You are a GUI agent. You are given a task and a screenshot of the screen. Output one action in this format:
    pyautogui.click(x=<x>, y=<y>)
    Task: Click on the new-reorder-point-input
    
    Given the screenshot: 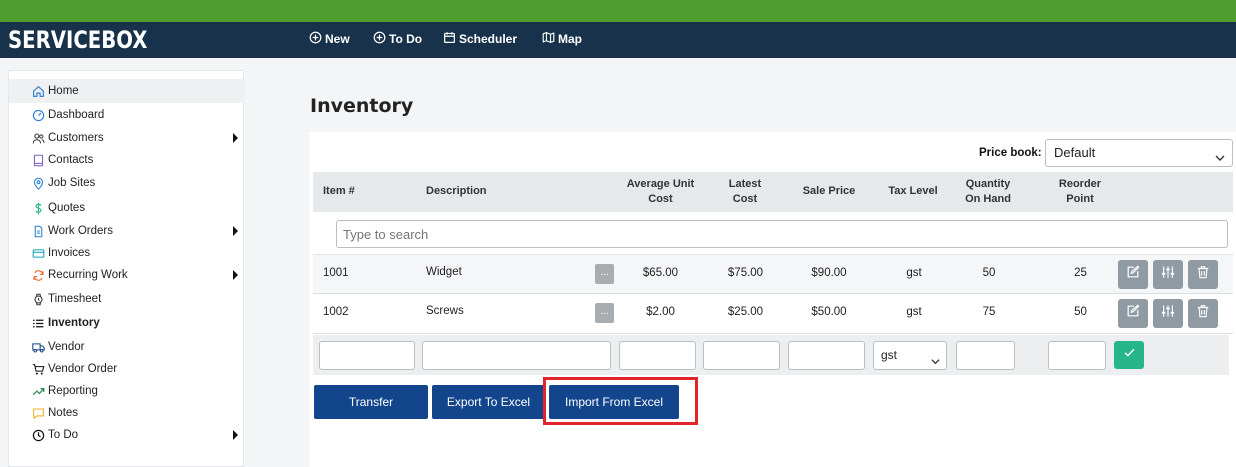 What is the action you would take?
    pyautogui.click(x=1077, y=355)
    